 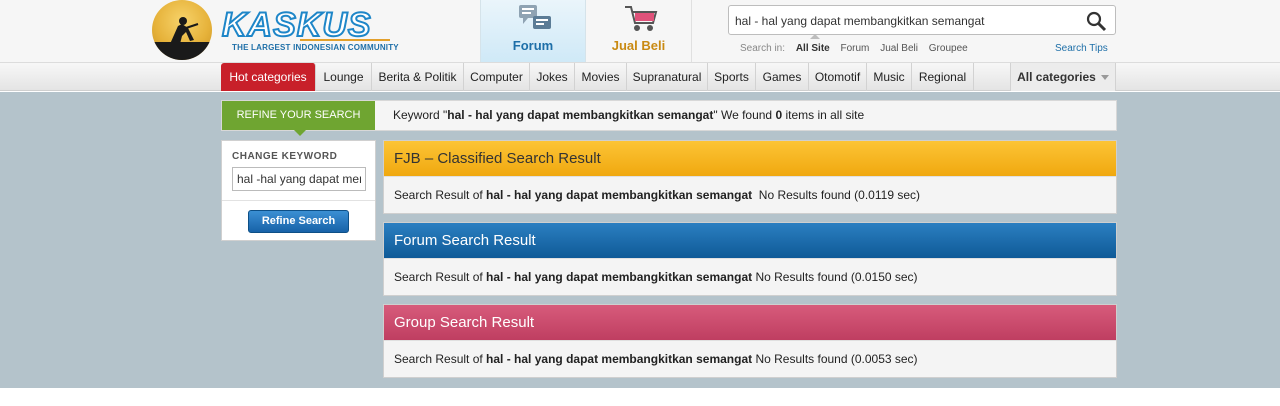 I want to click on category-games: Games, so click(x=782, y=77).